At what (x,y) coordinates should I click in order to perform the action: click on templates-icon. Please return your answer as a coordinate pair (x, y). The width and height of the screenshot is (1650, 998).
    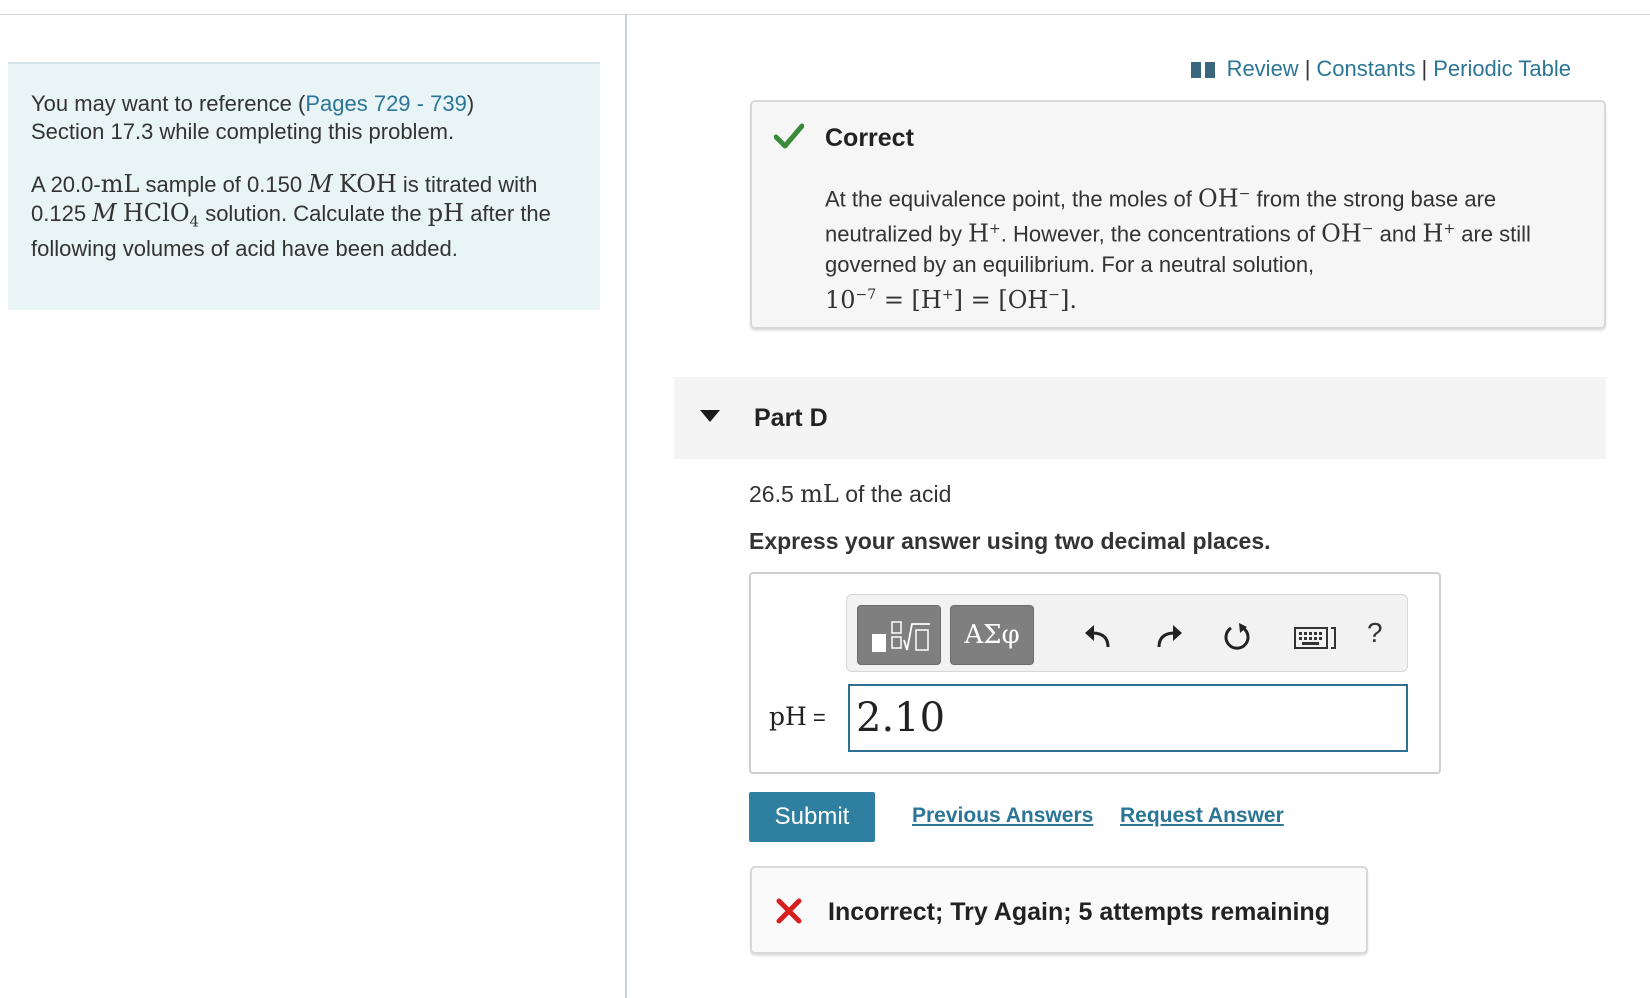
    Looking at the image, I should click on (901, 636).